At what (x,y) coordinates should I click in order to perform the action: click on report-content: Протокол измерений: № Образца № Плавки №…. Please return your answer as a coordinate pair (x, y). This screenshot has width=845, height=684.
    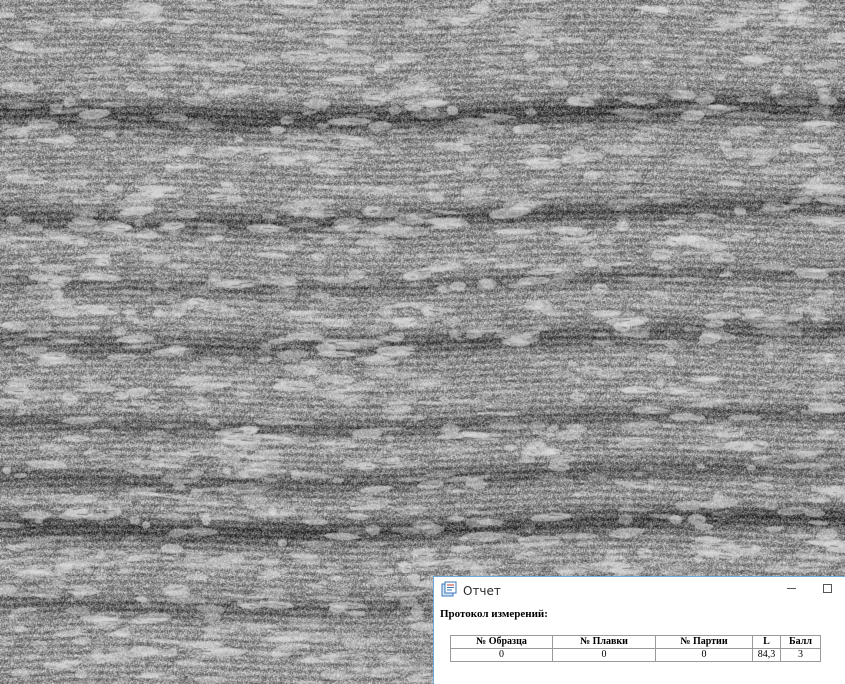
    Looking at the image, I should click on (639, 642).